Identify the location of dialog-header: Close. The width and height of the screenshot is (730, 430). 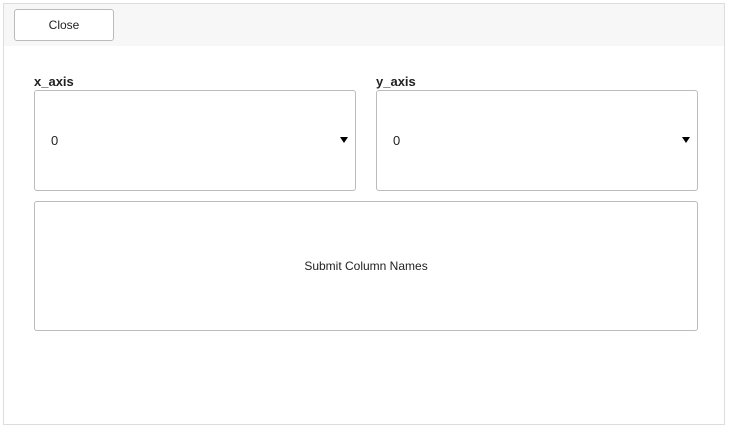
(364, 25).